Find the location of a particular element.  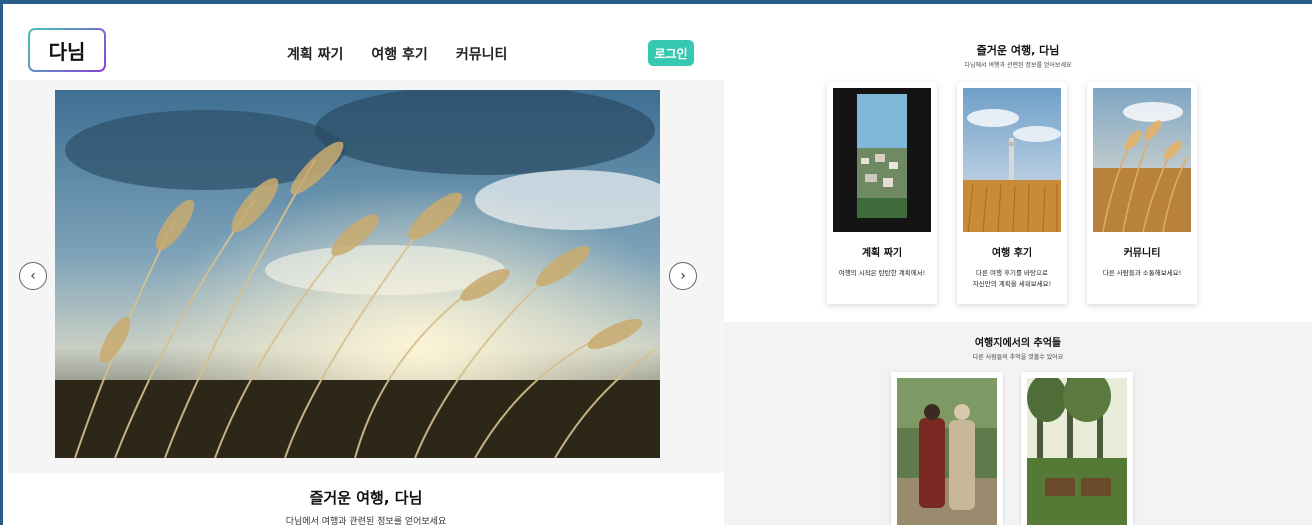

chevron-right-icon: › is located at coordinates (683, 276).